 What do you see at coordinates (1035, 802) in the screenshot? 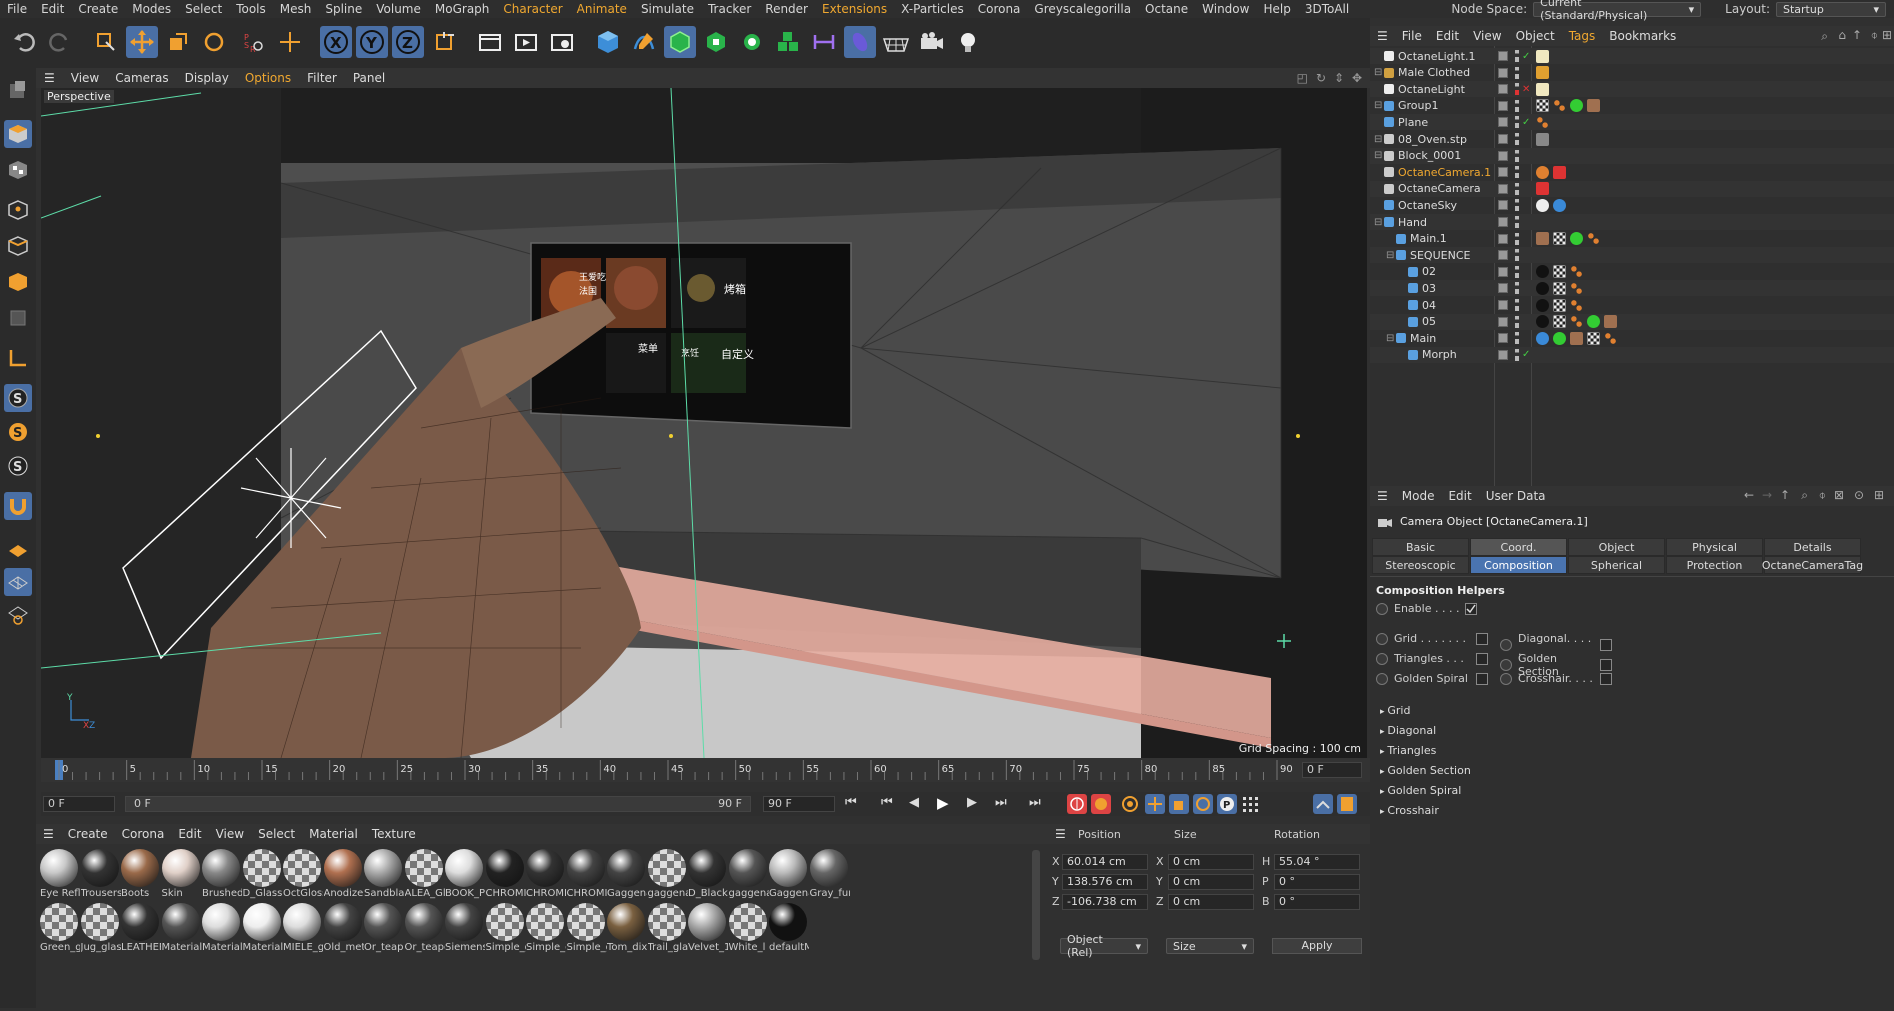
I see `go-to-end-icon: ⏭` at bounding box center [1035, 802].